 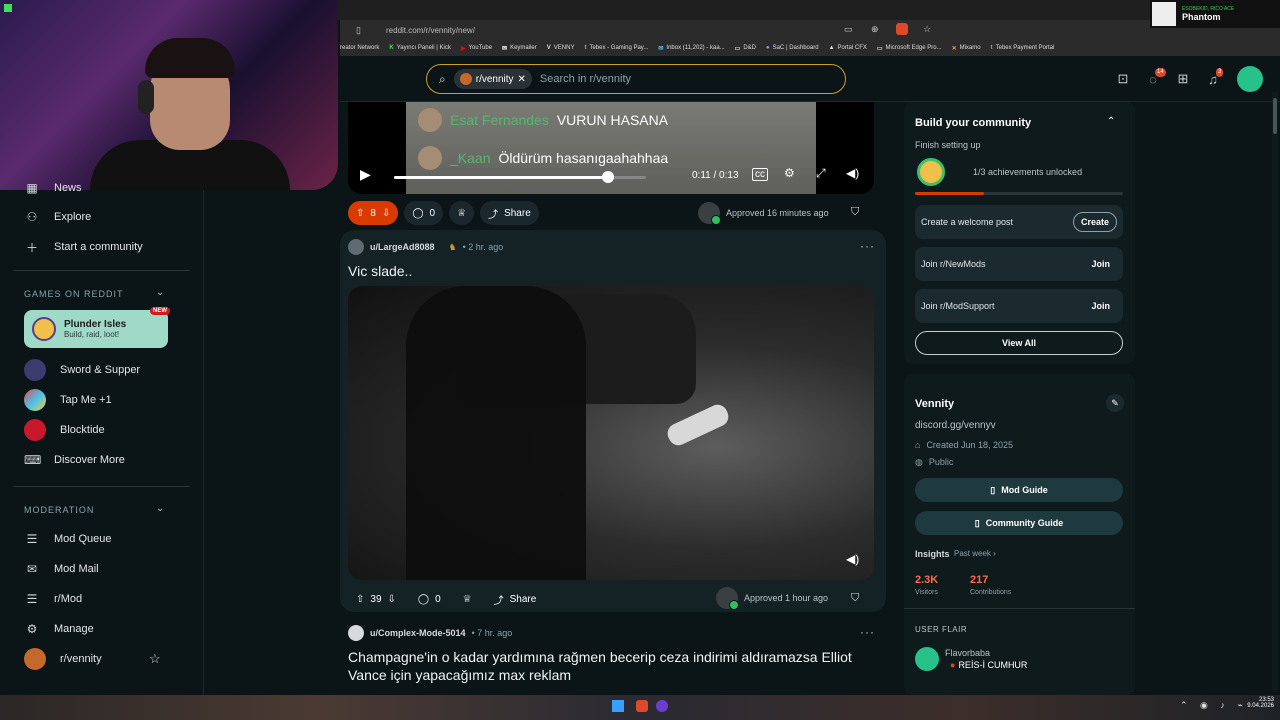 I want to click on cfx-icon: ▲, so click(x=831, y=48).